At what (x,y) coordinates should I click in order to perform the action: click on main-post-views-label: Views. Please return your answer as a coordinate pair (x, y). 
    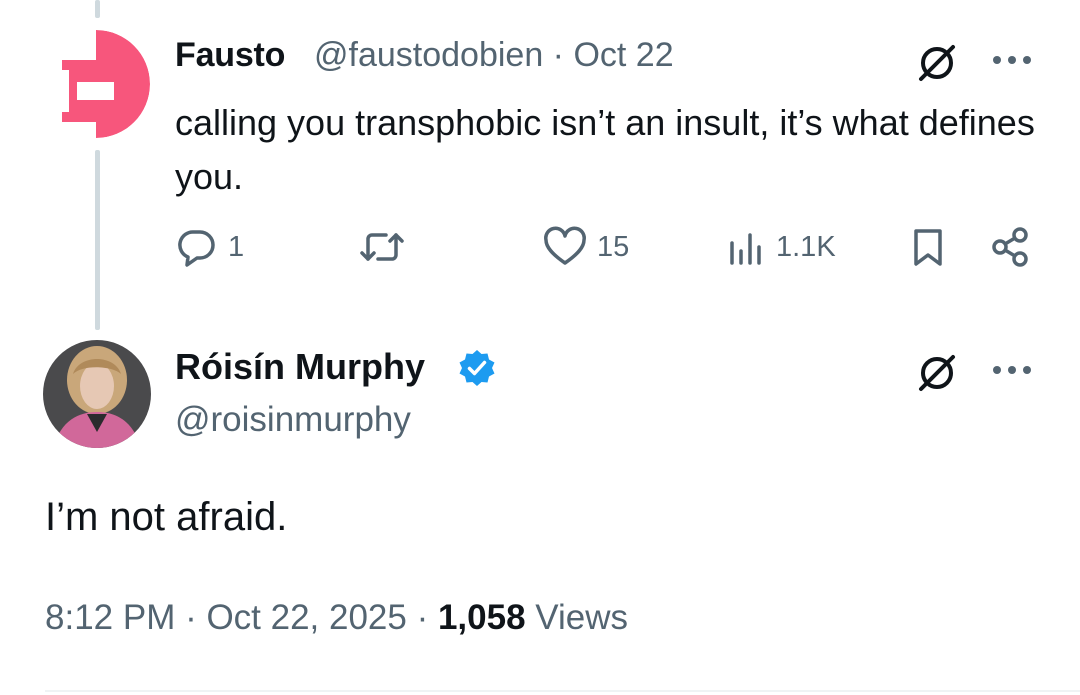
    Looking at the image, I should click on (577, 617).